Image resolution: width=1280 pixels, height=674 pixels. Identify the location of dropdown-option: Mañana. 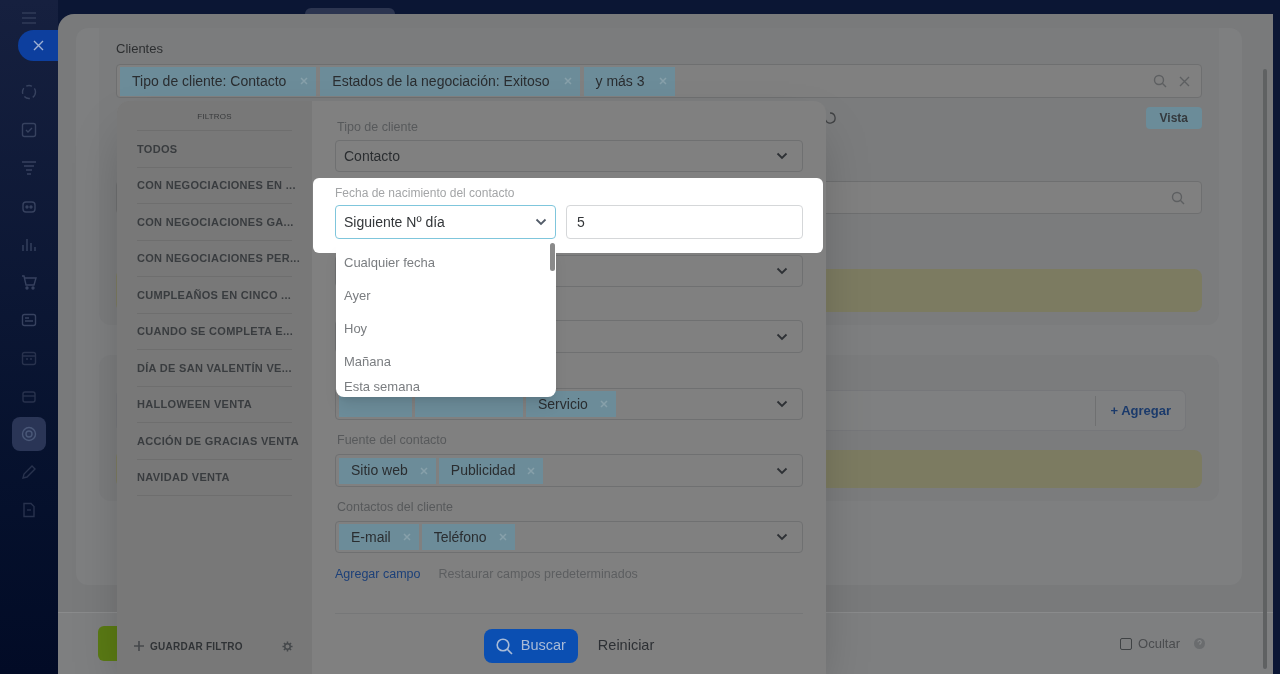
(446, 361).